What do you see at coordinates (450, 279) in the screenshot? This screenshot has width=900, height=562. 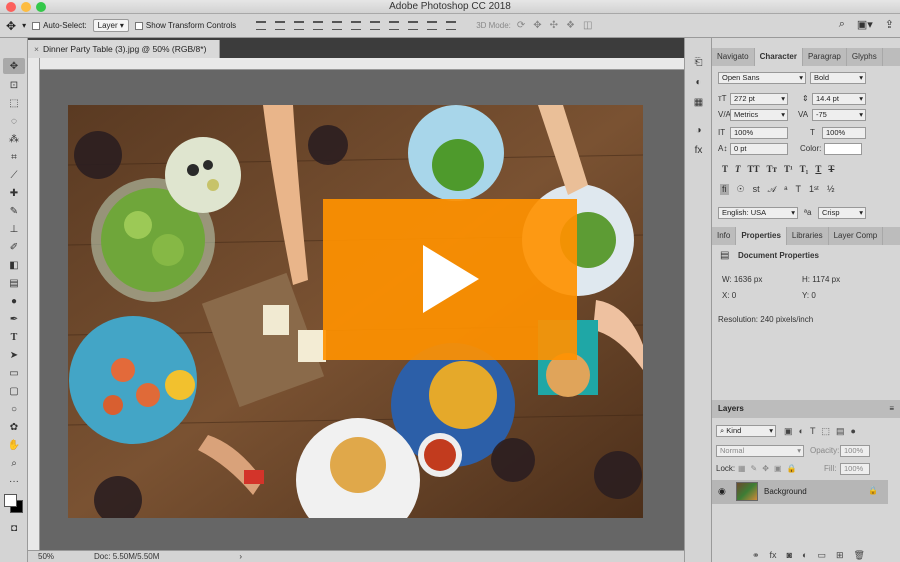 I see `video-play-overlay` at bounding box center [450, 279].